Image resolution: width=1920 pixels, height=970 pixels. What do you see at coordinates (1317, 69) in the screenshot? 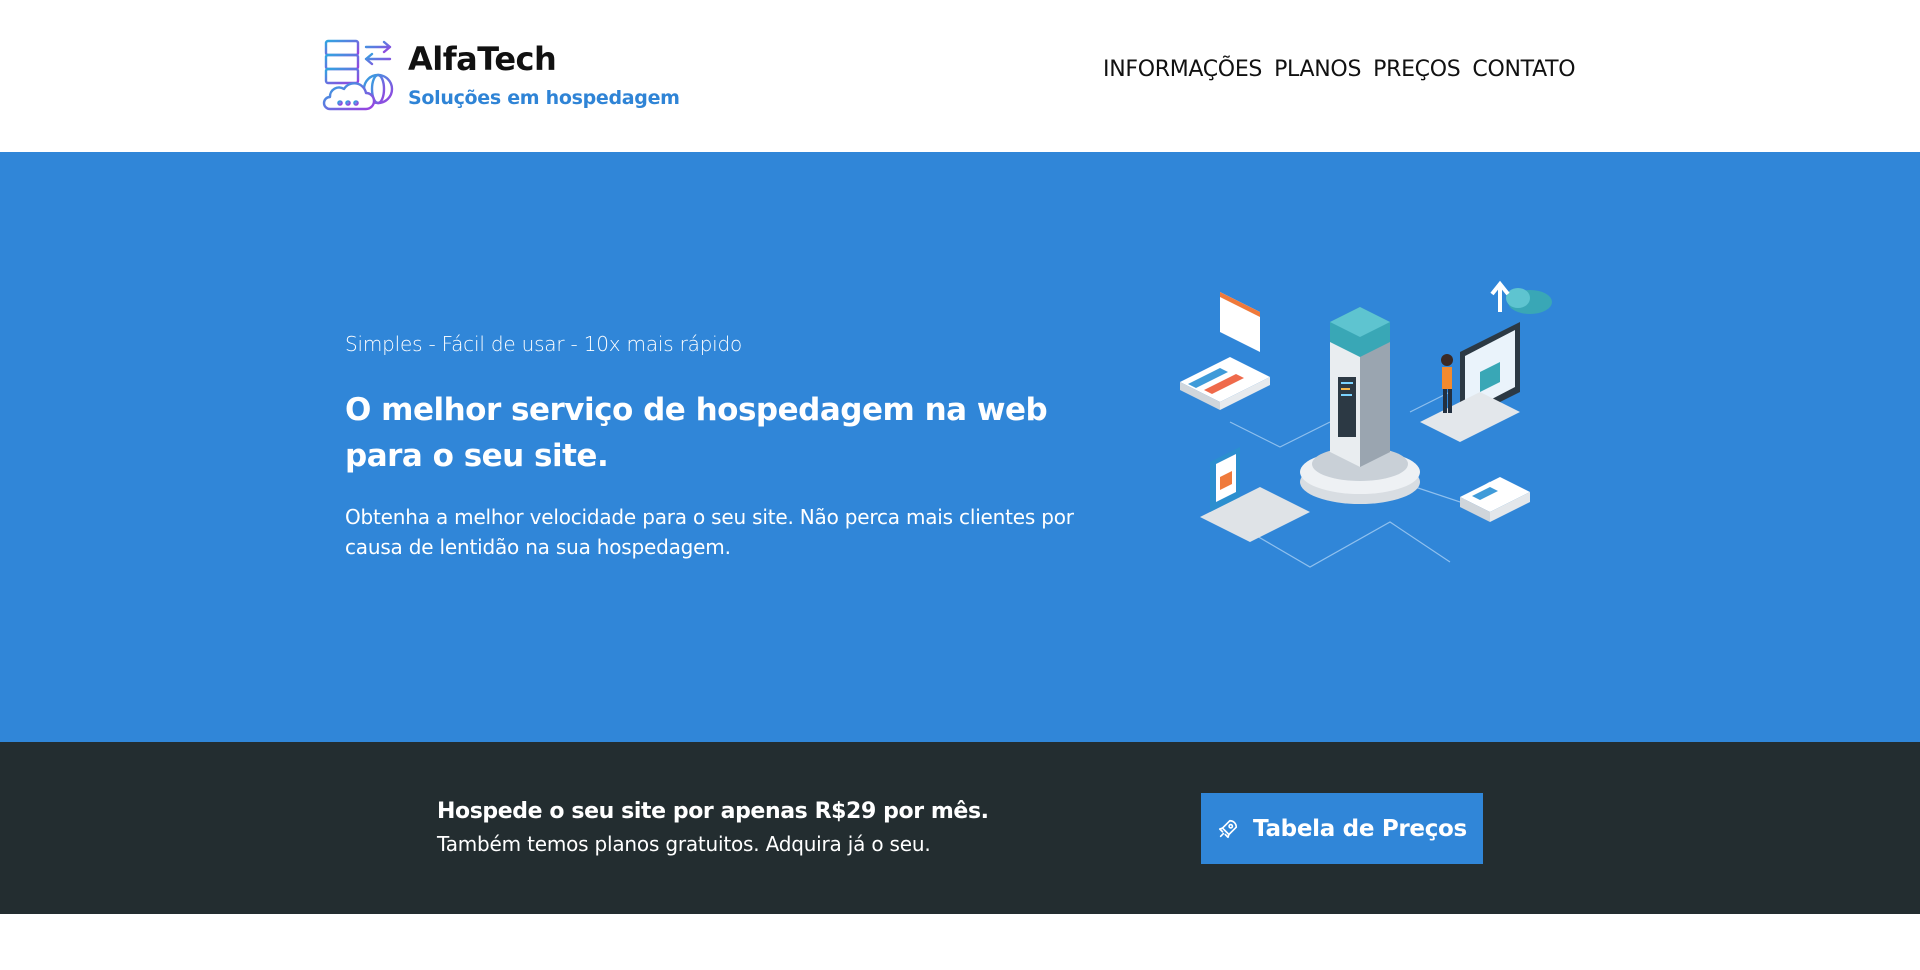
I see `nav-item-planos: PLANOS` at bounding box center [1317, 69].